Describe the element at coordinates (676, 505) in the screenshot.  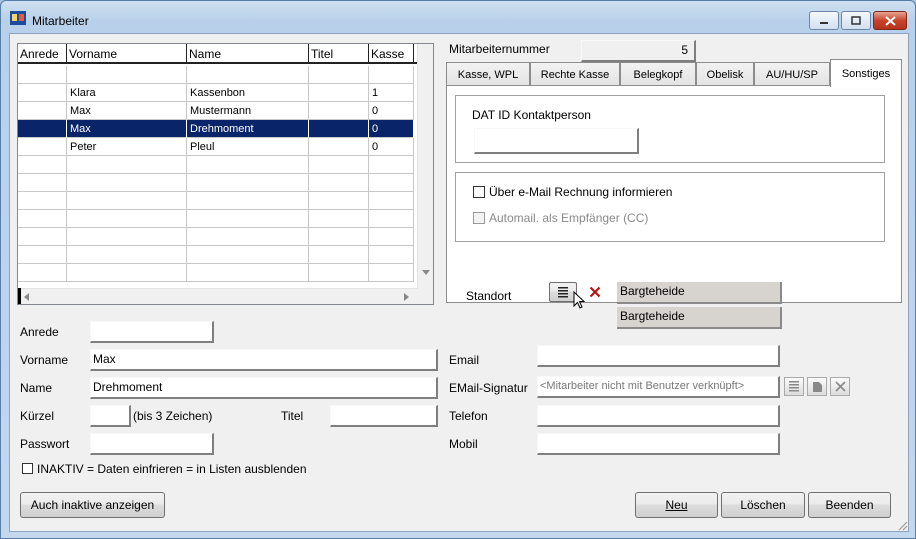
I see `new-button: Neu` at that location.